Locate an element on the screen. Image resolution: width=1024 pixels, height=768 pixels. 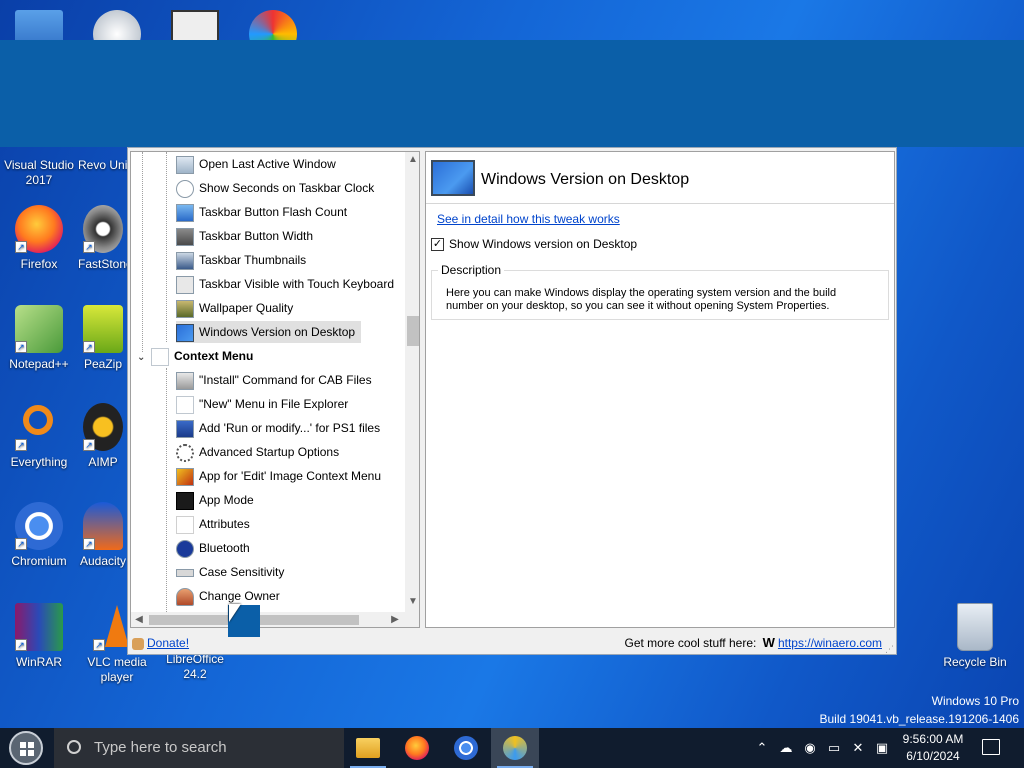
new-menu-icon is located at coordinates (185, 404).